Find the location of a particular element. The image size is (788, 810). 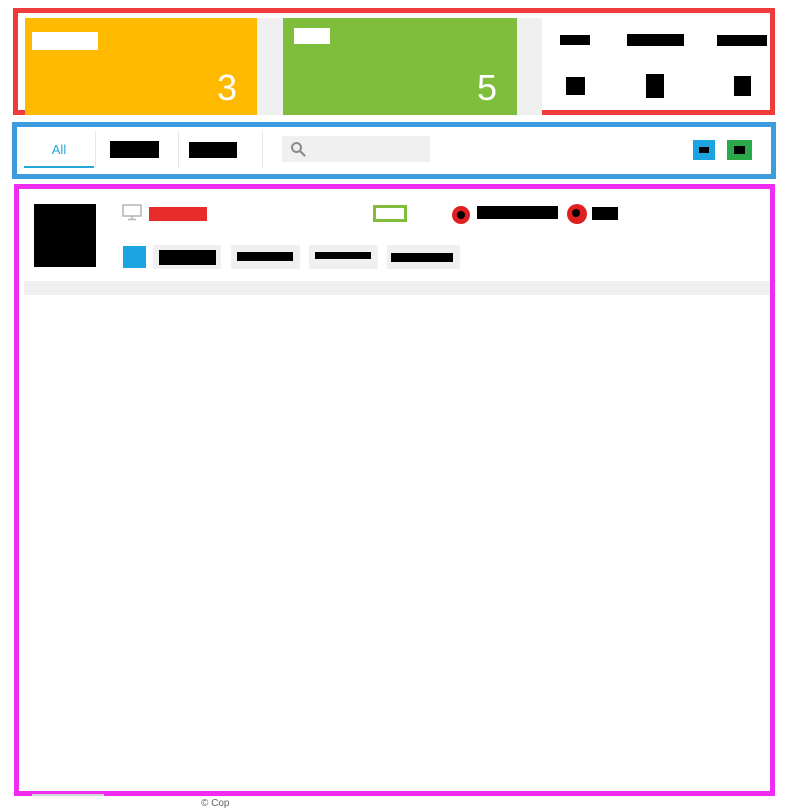

view-button-green-icon is located at coordinates (739, 150).